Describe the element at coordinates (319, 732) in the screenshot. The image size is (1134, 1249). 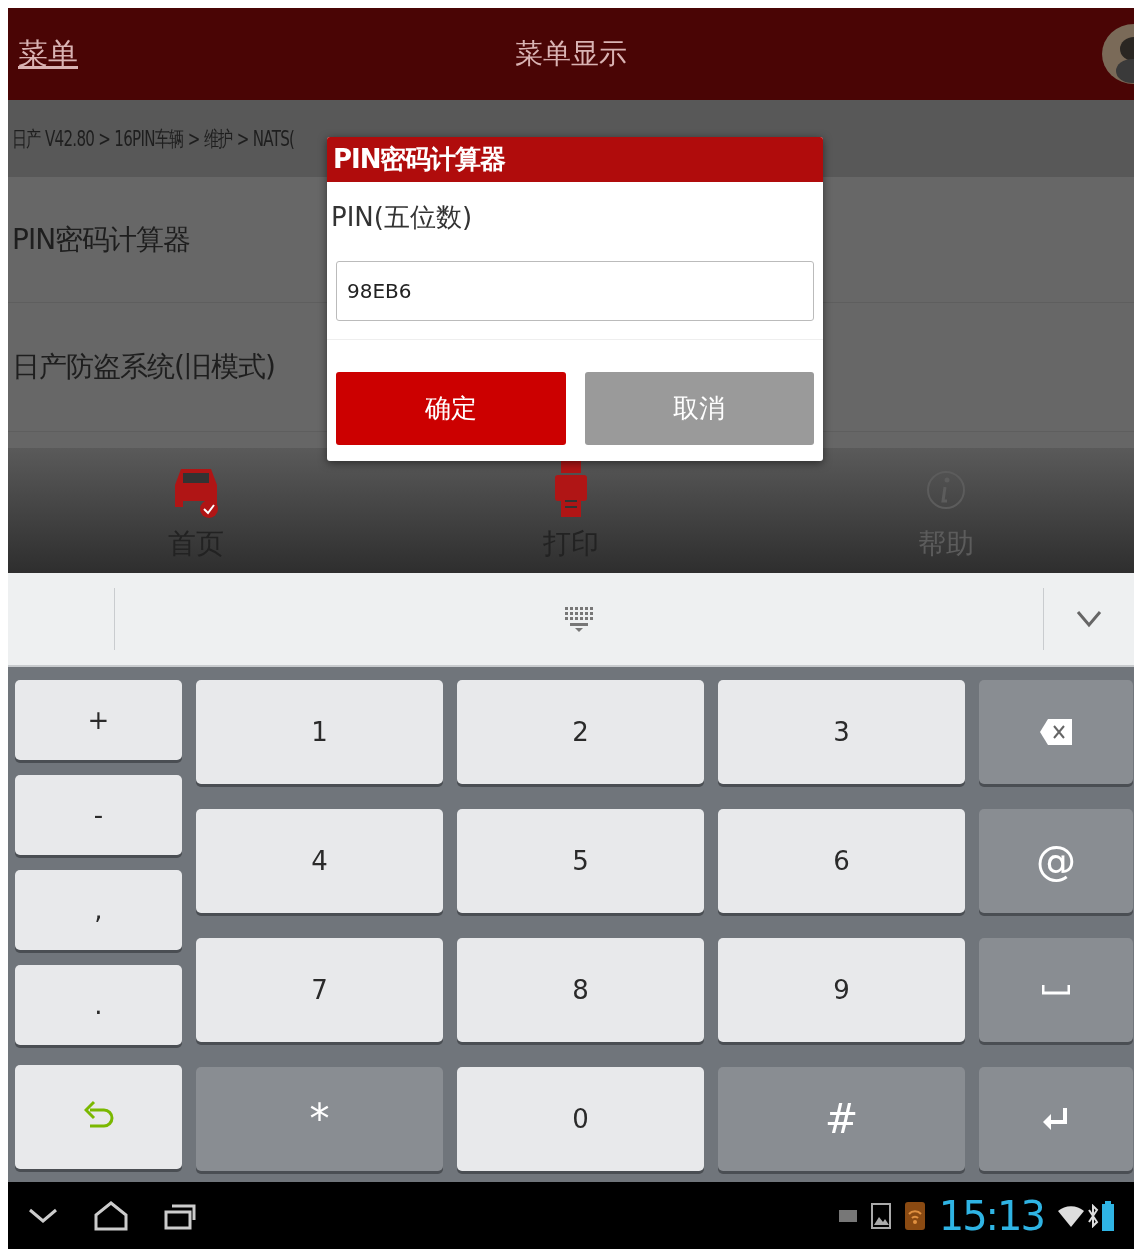
I see `keyboard-key: 1` at that location.